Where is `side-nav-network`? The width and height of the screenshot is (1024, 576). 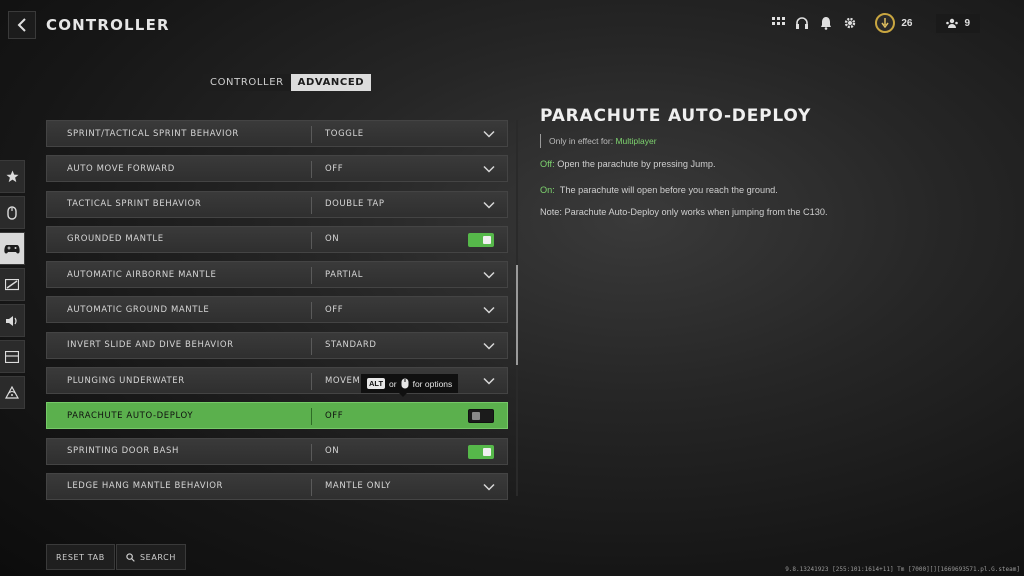 side-nav-network is located at coordinates (12, 392).